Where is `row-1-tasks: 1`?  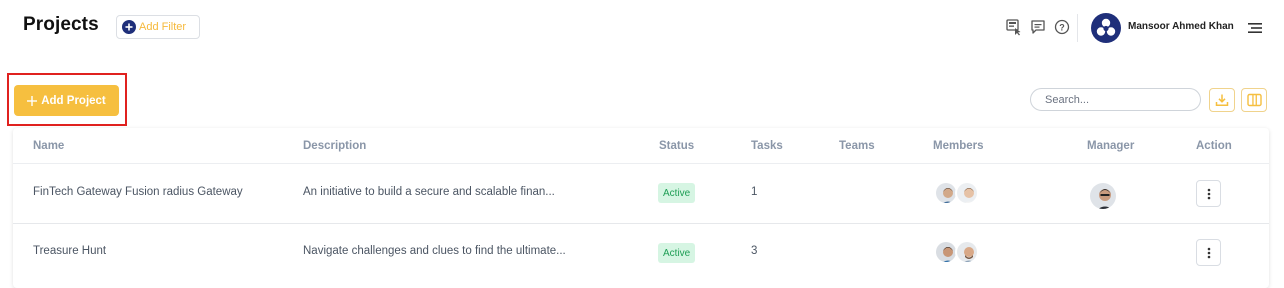
row-1-tasks: 1 is located at coordinates (754, 192).